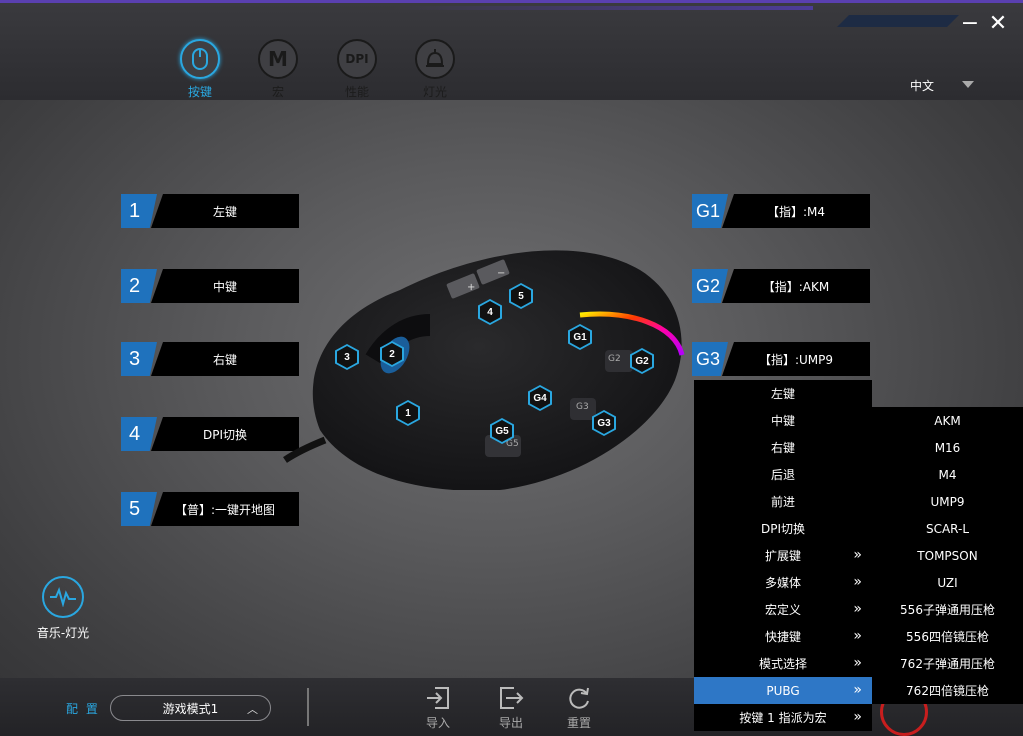 This screenshot has height=736, width=1023. I want to click on menu-item: 扩展键 », so click(783, 555).